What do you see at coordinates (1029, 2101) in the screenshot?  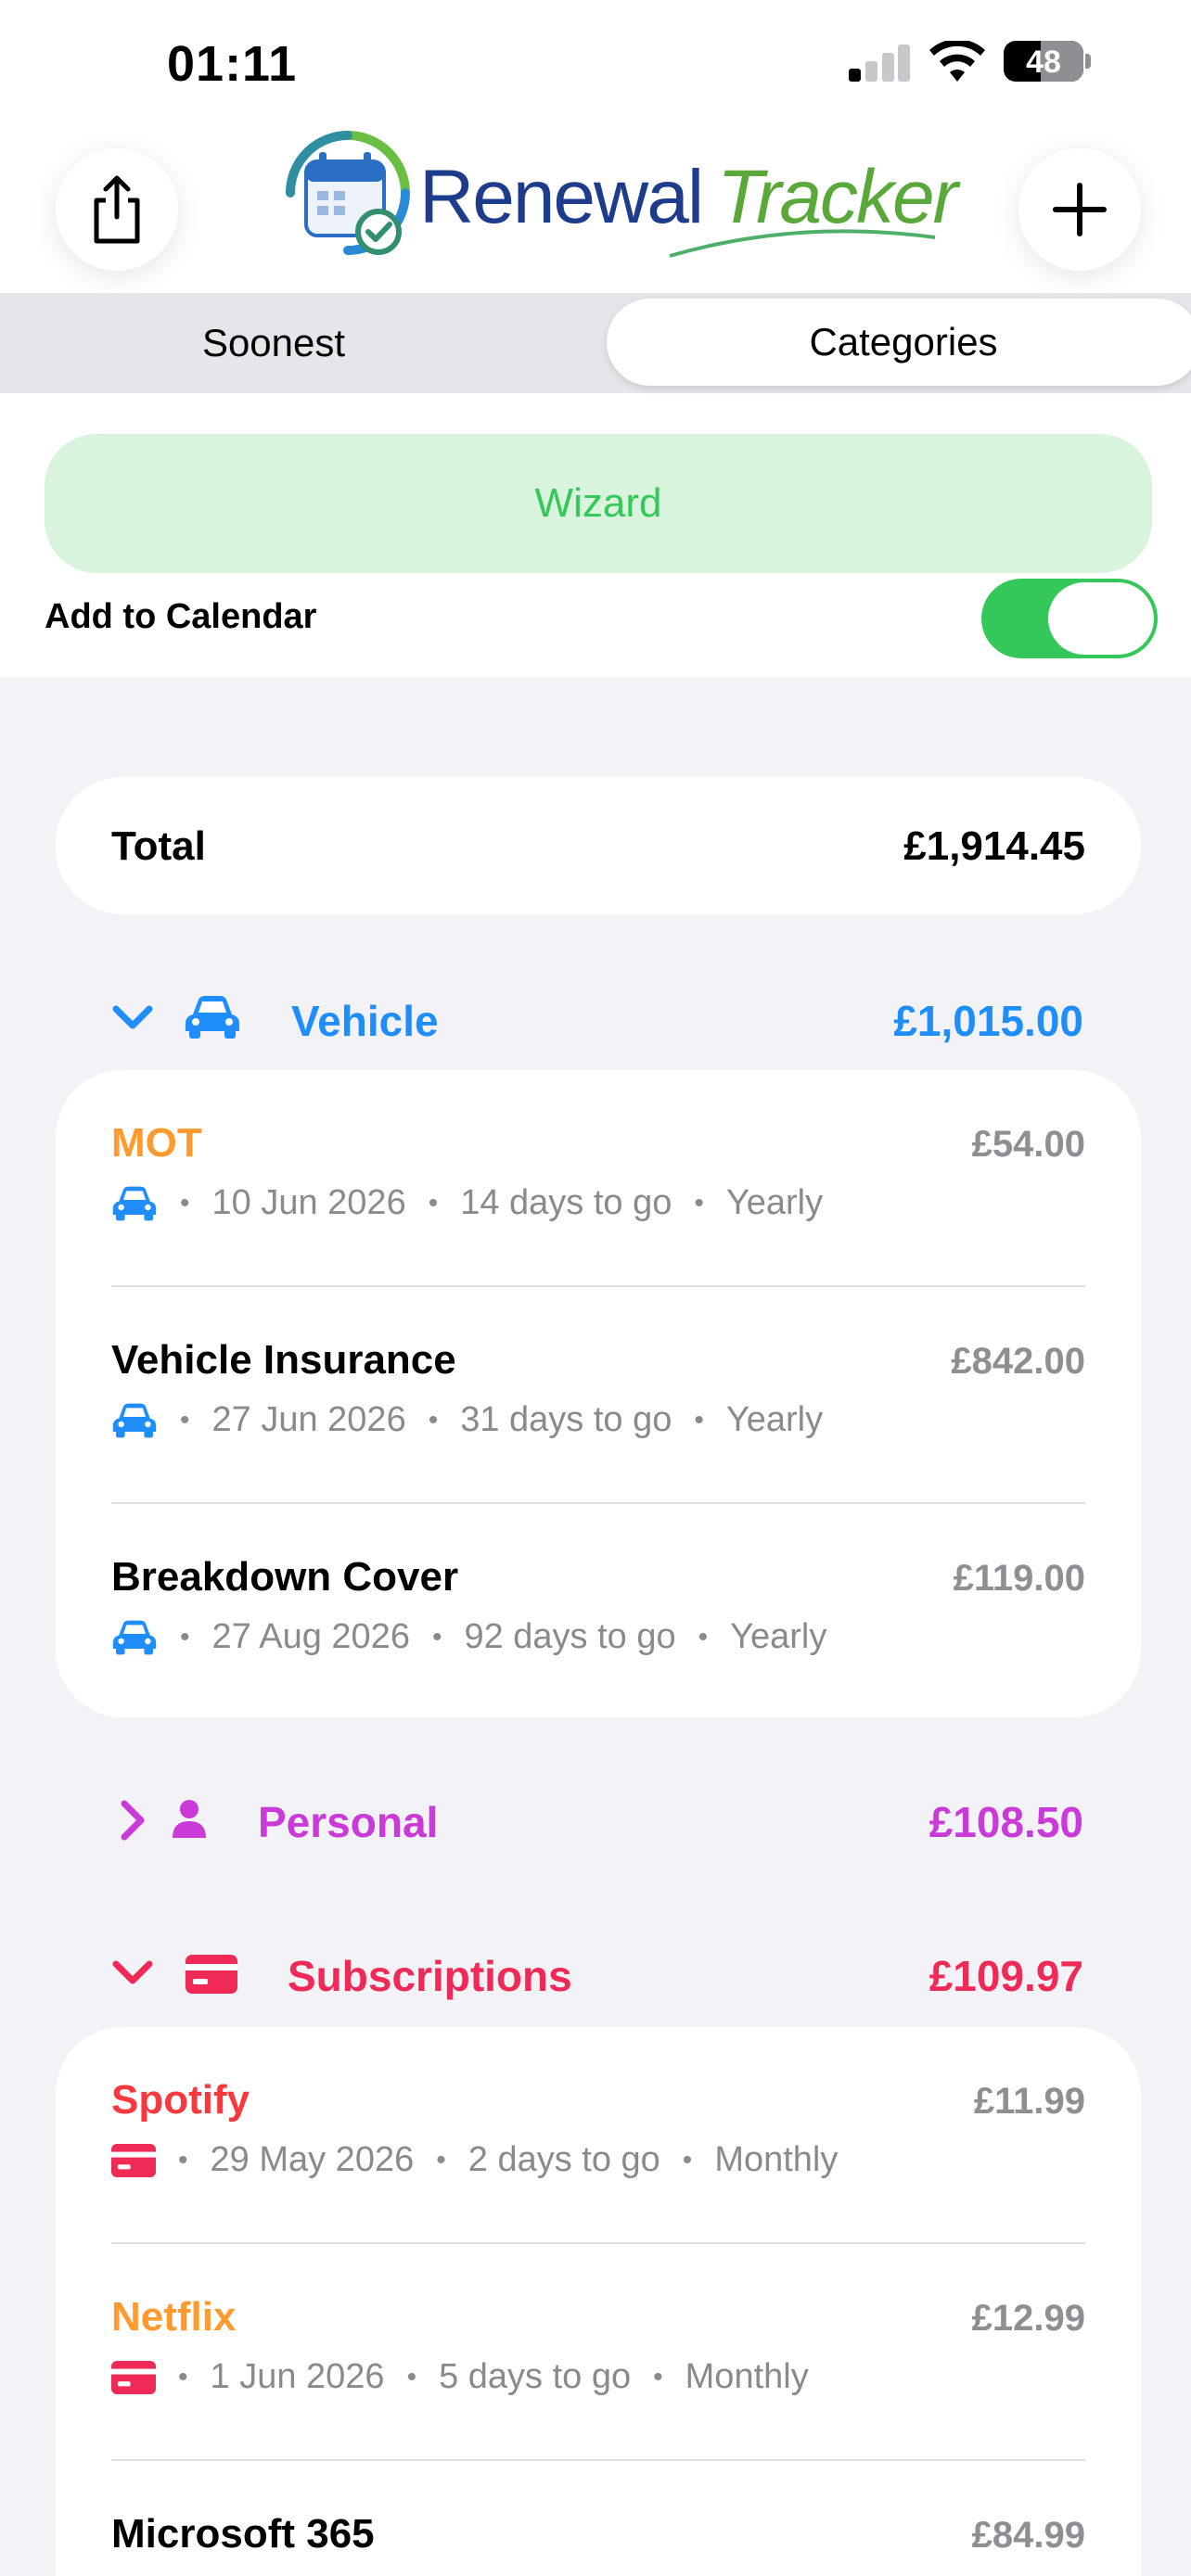 I see `item-price: £11.99` at bounding box center [1029, 2101].